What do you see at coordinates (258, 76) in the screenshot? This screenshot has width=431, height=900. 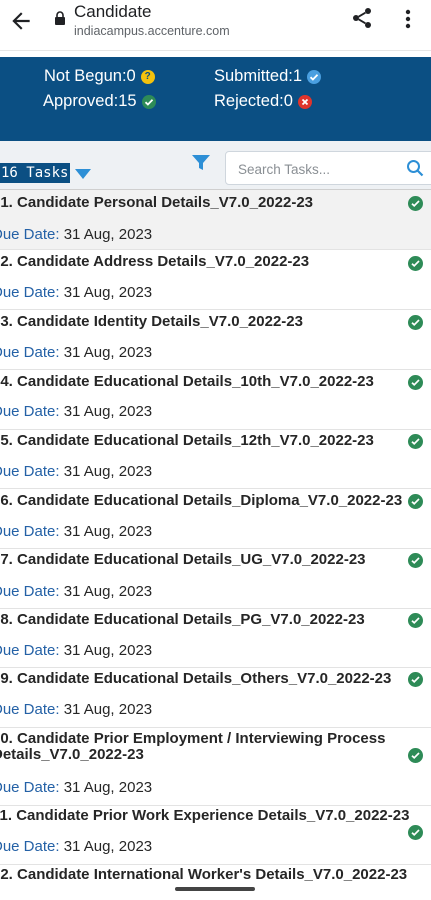 I see `submitted-label: Submitted:1` at bounding box center [258, 76].